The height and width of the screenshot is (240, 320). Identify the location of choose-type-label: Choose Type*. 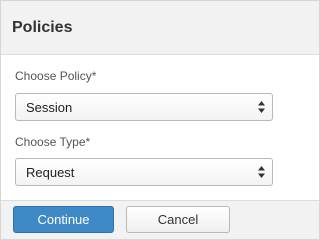
(53, 142).